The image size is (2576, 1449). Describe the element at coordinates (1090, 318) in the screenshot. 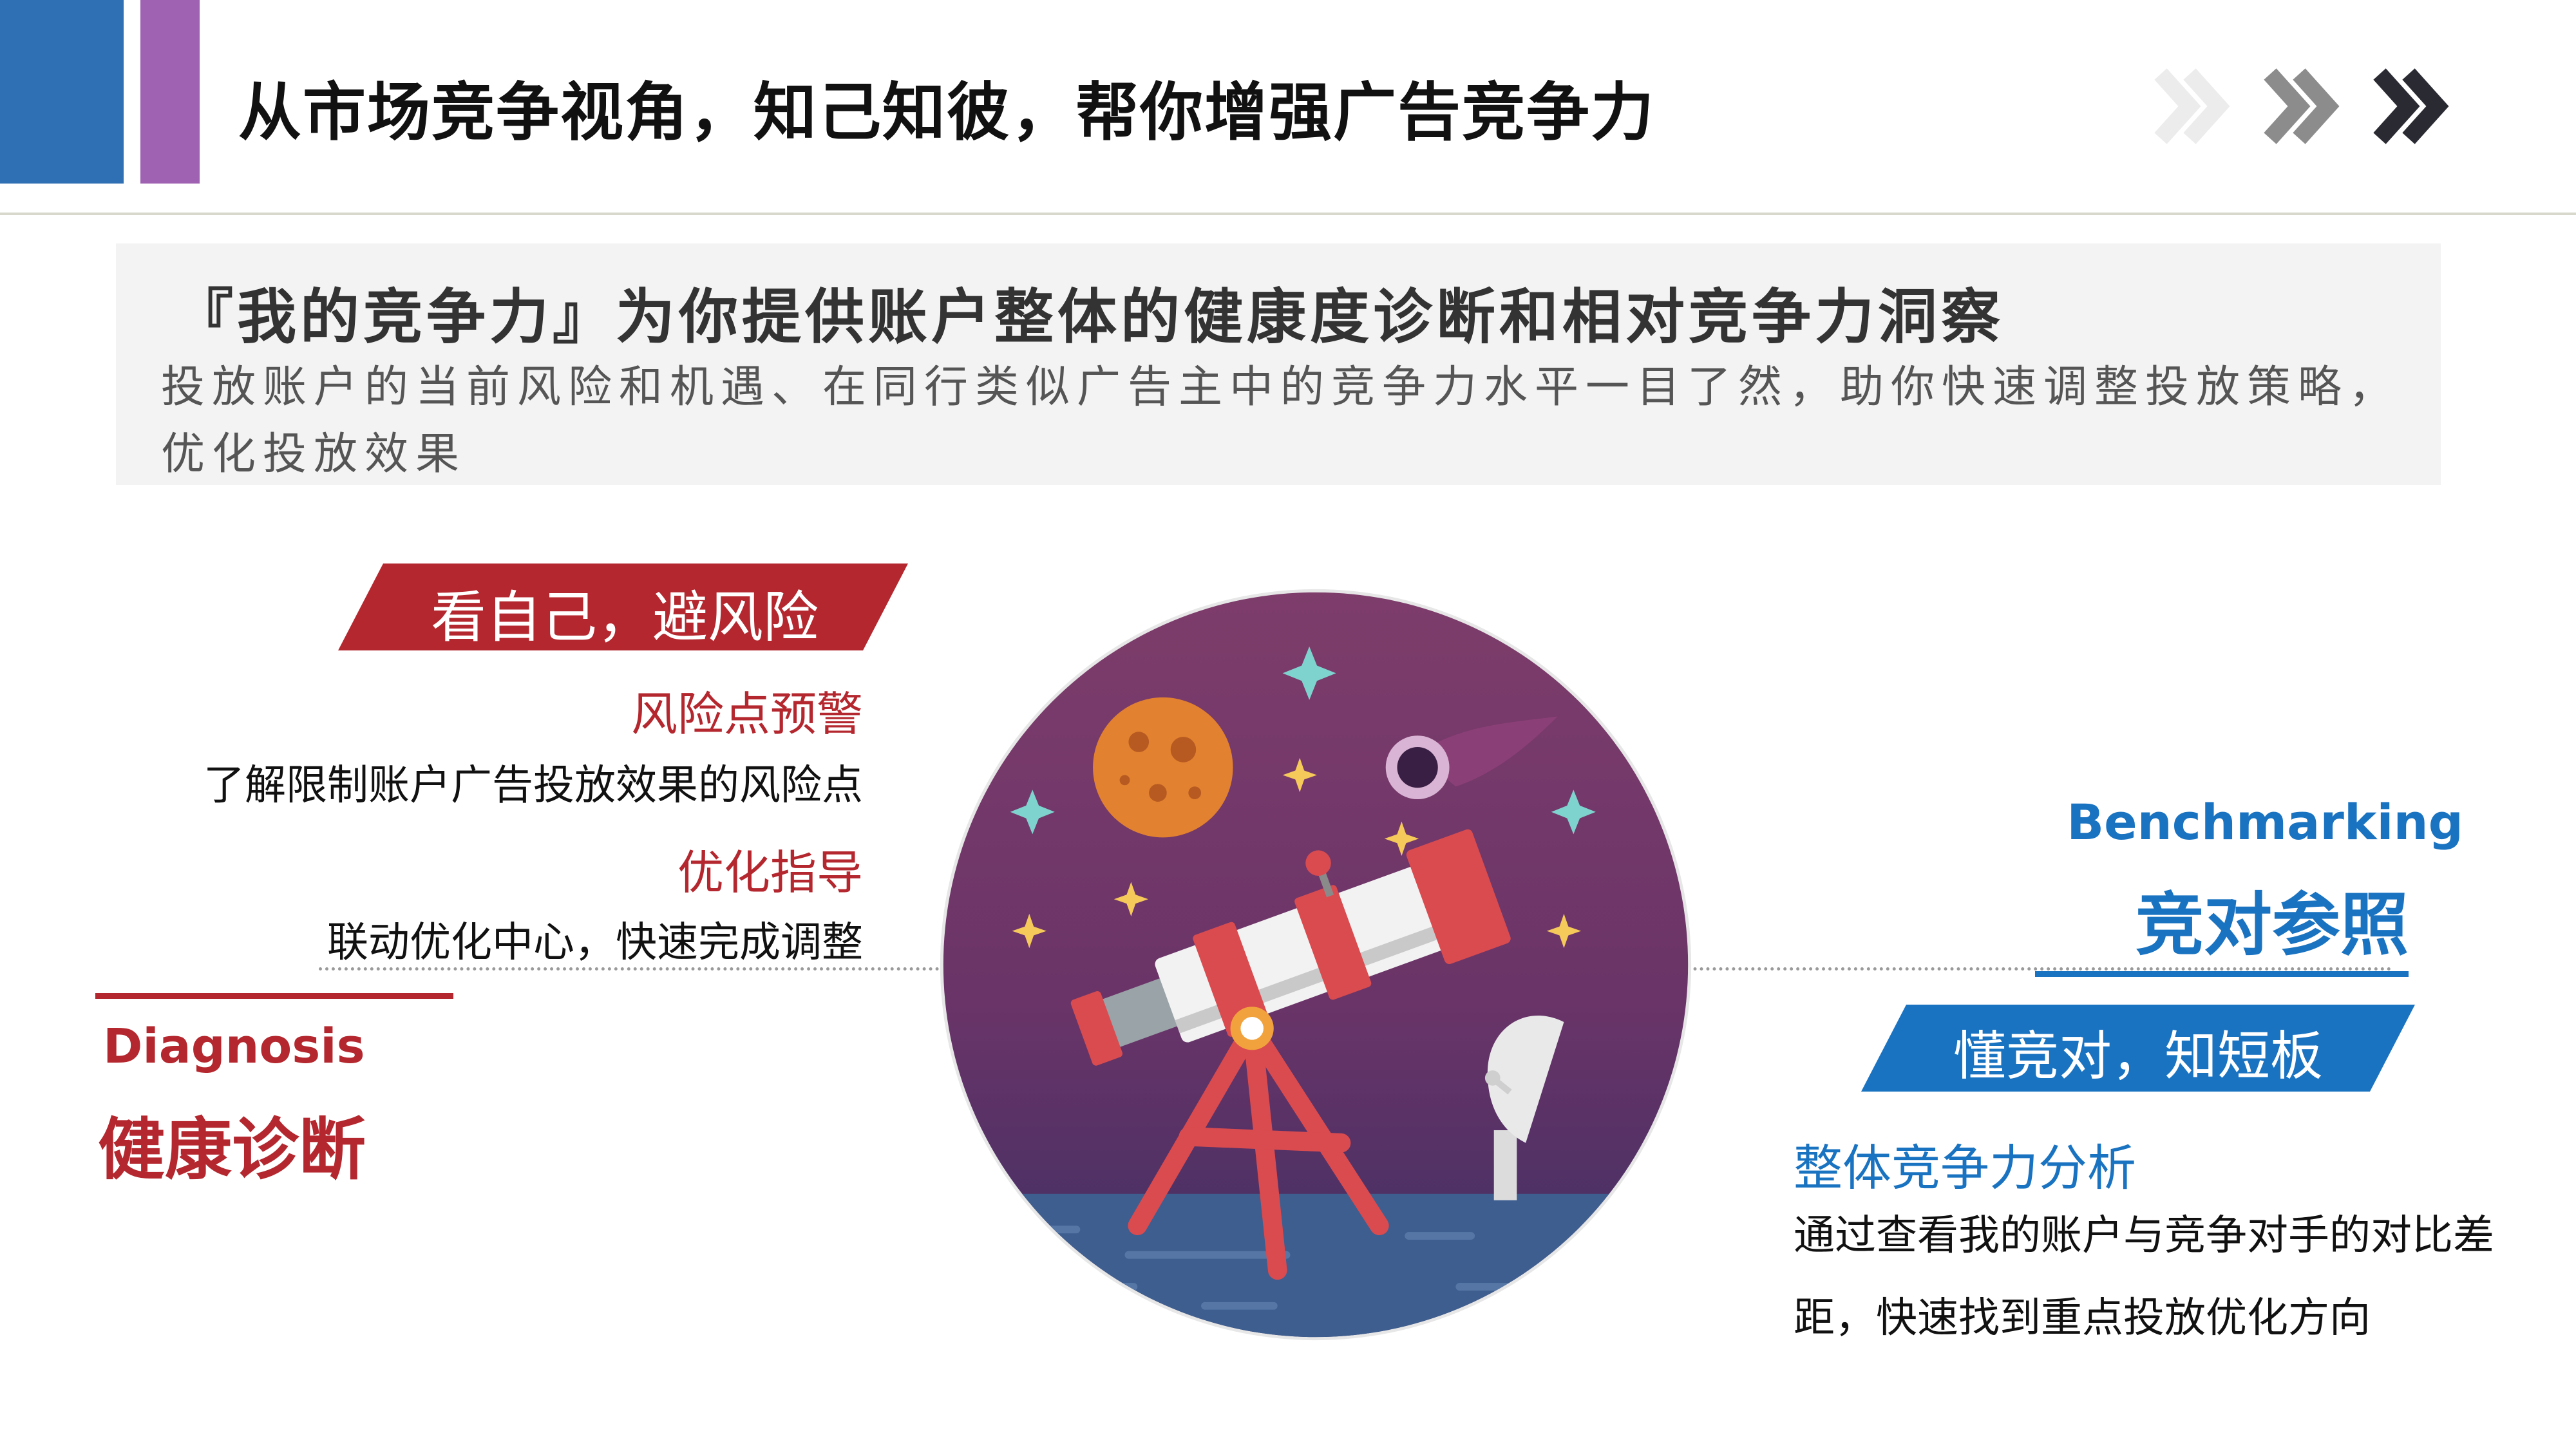

I see `intro-title: 『我的竞争力』为你提供账户整体的健康度诊断和相对竞争力洞察` at that location.